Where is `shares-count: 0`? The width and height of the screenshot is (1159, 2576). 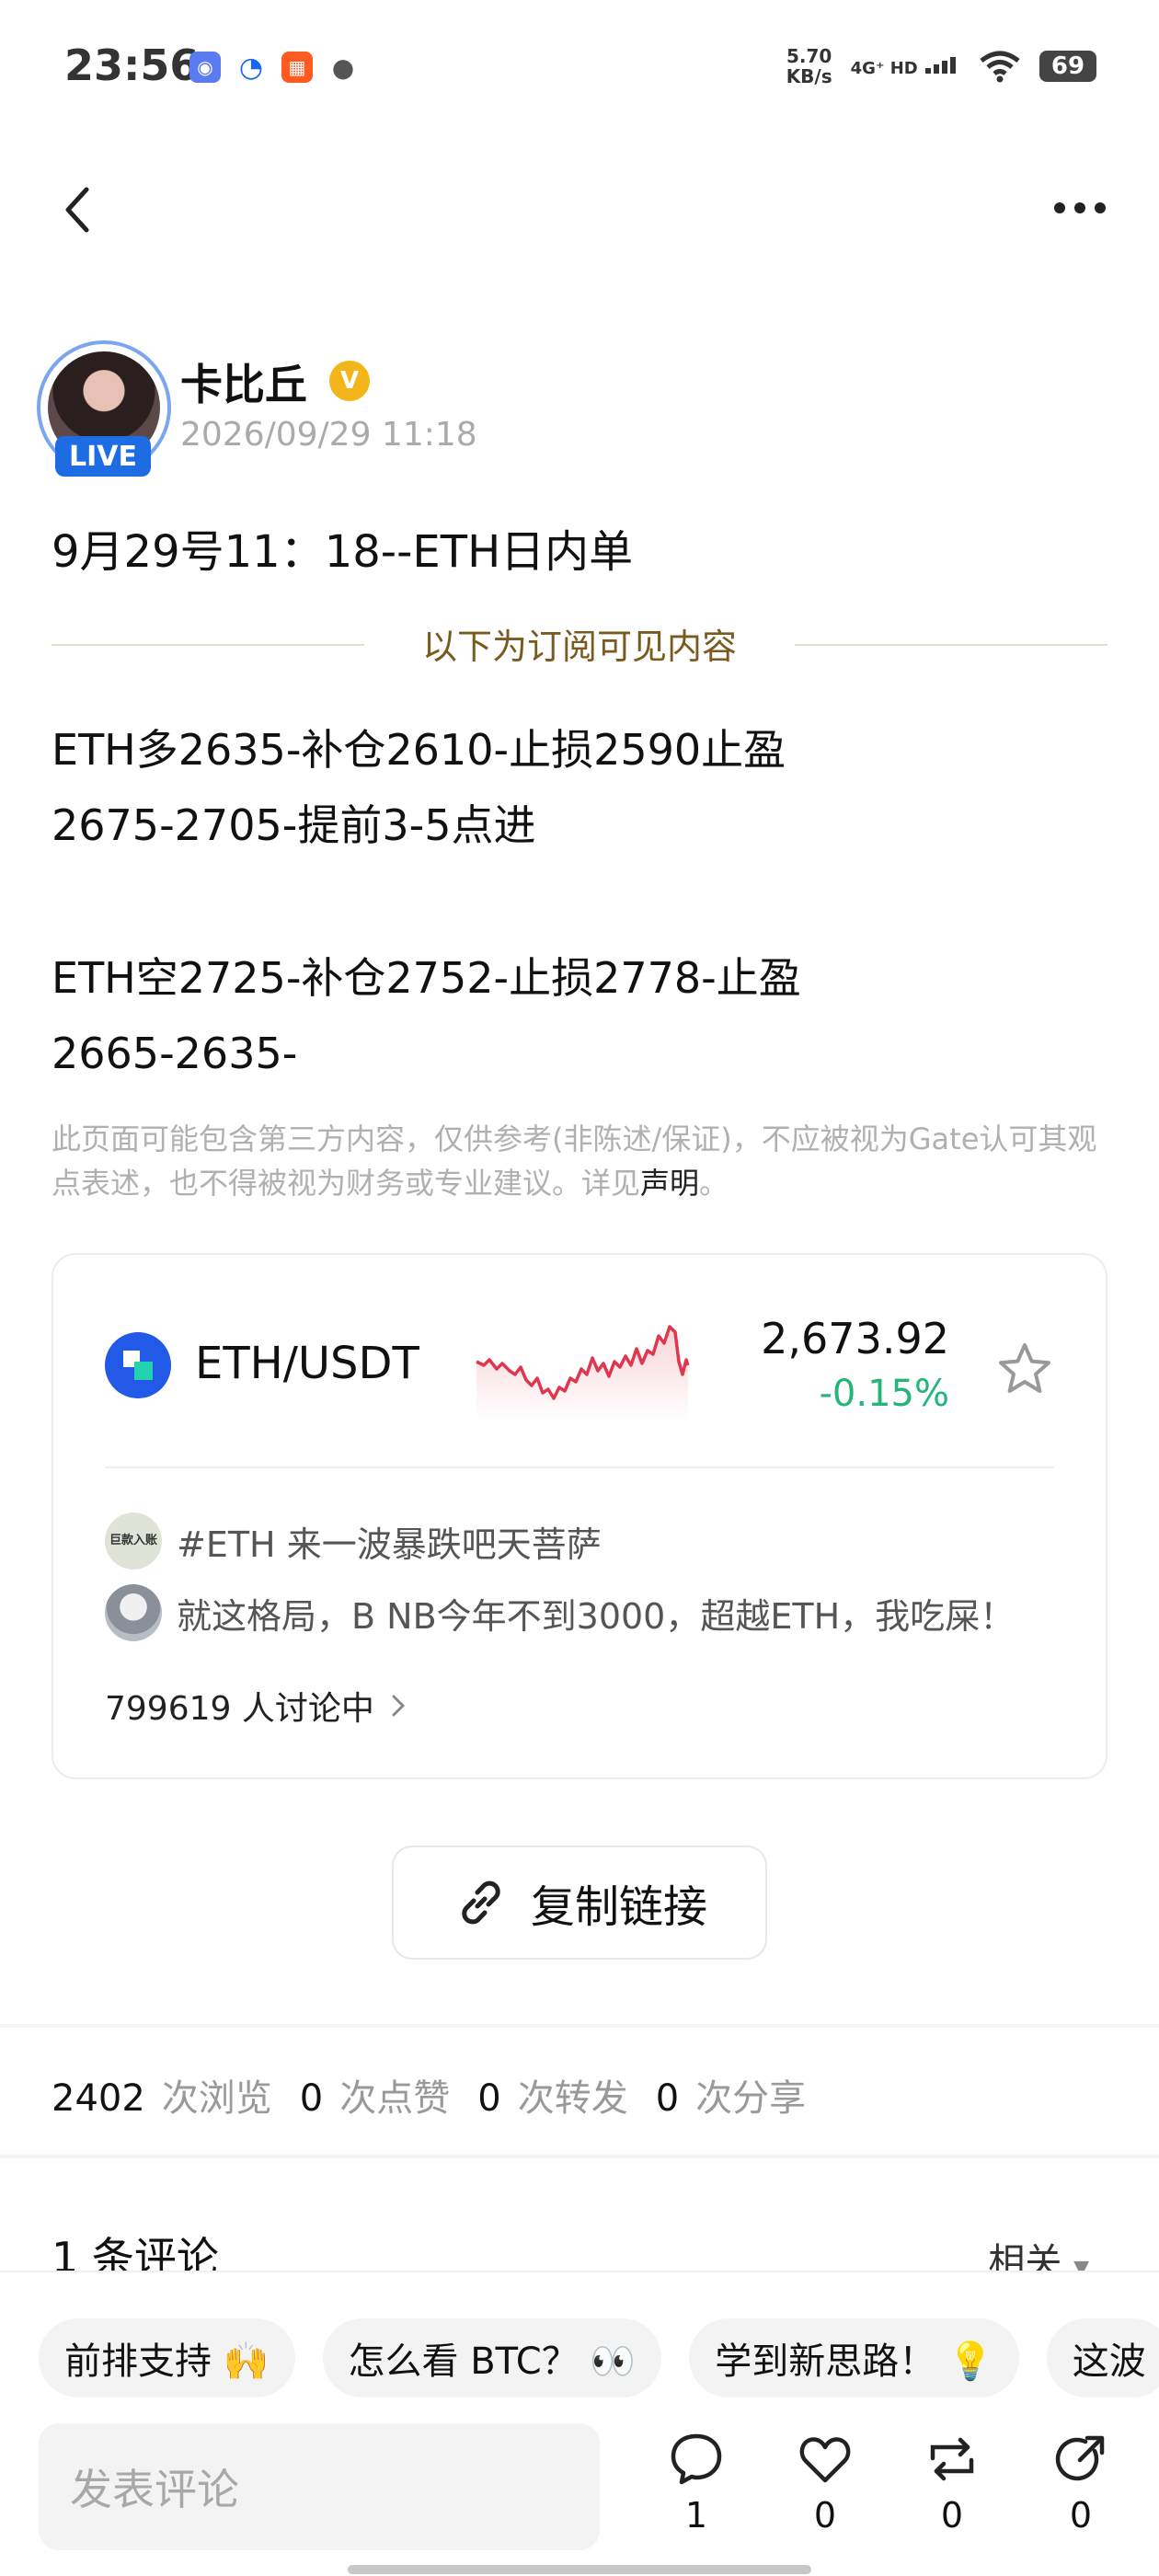
shares-count: 0 is located at coordinates (667, 2098).